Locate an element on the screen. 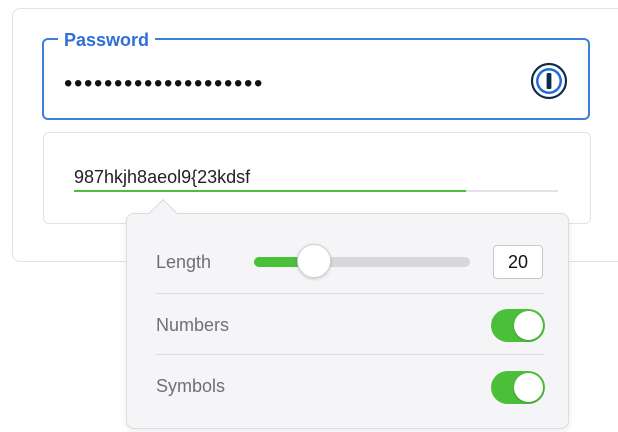  password-strength-meter is located at coordinates (316, 191).